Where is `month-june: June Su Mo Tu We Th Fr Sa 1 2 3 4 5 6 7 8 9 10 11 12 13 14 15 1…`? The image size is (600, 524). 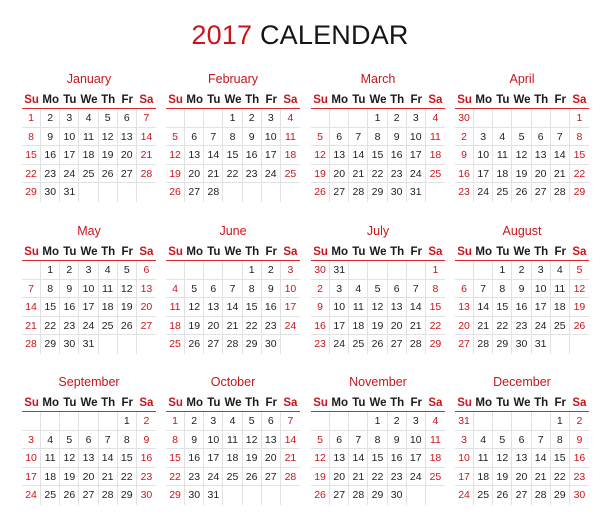
month-june: June Su Mo Tu We Th Fr Sa 1 2 3 4 5 6 7 8 9 10 11 12 13 14 15 1… is located at coordinates (233, 288).